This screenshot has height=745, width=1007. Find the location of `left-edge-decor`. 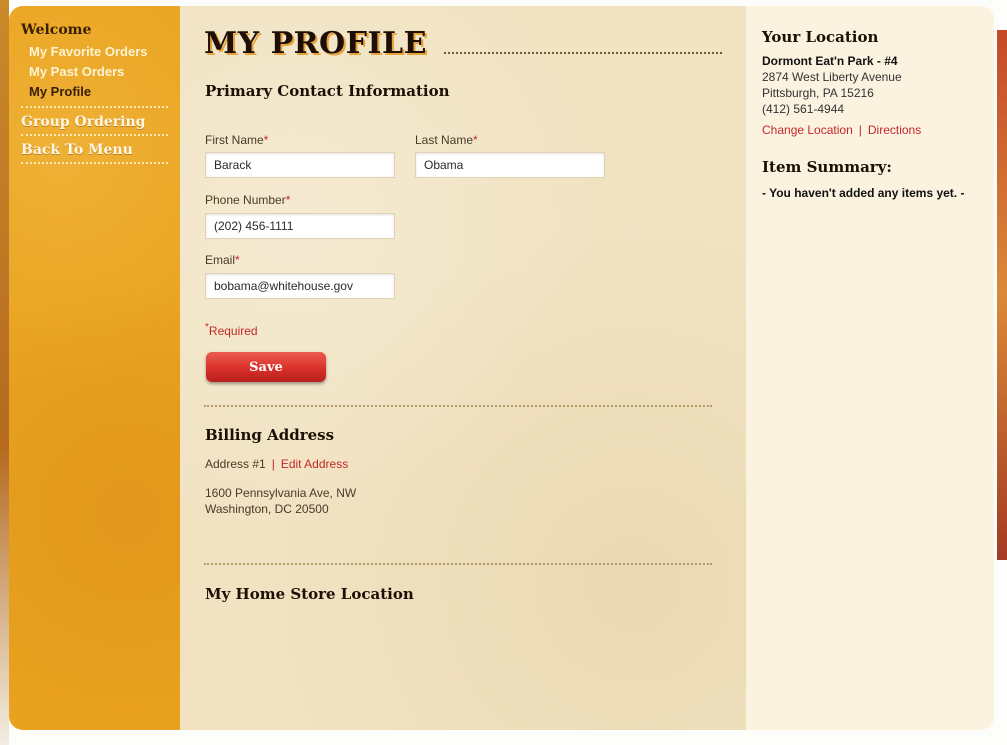

left-edge-decor is located at coordinates (4, 372).